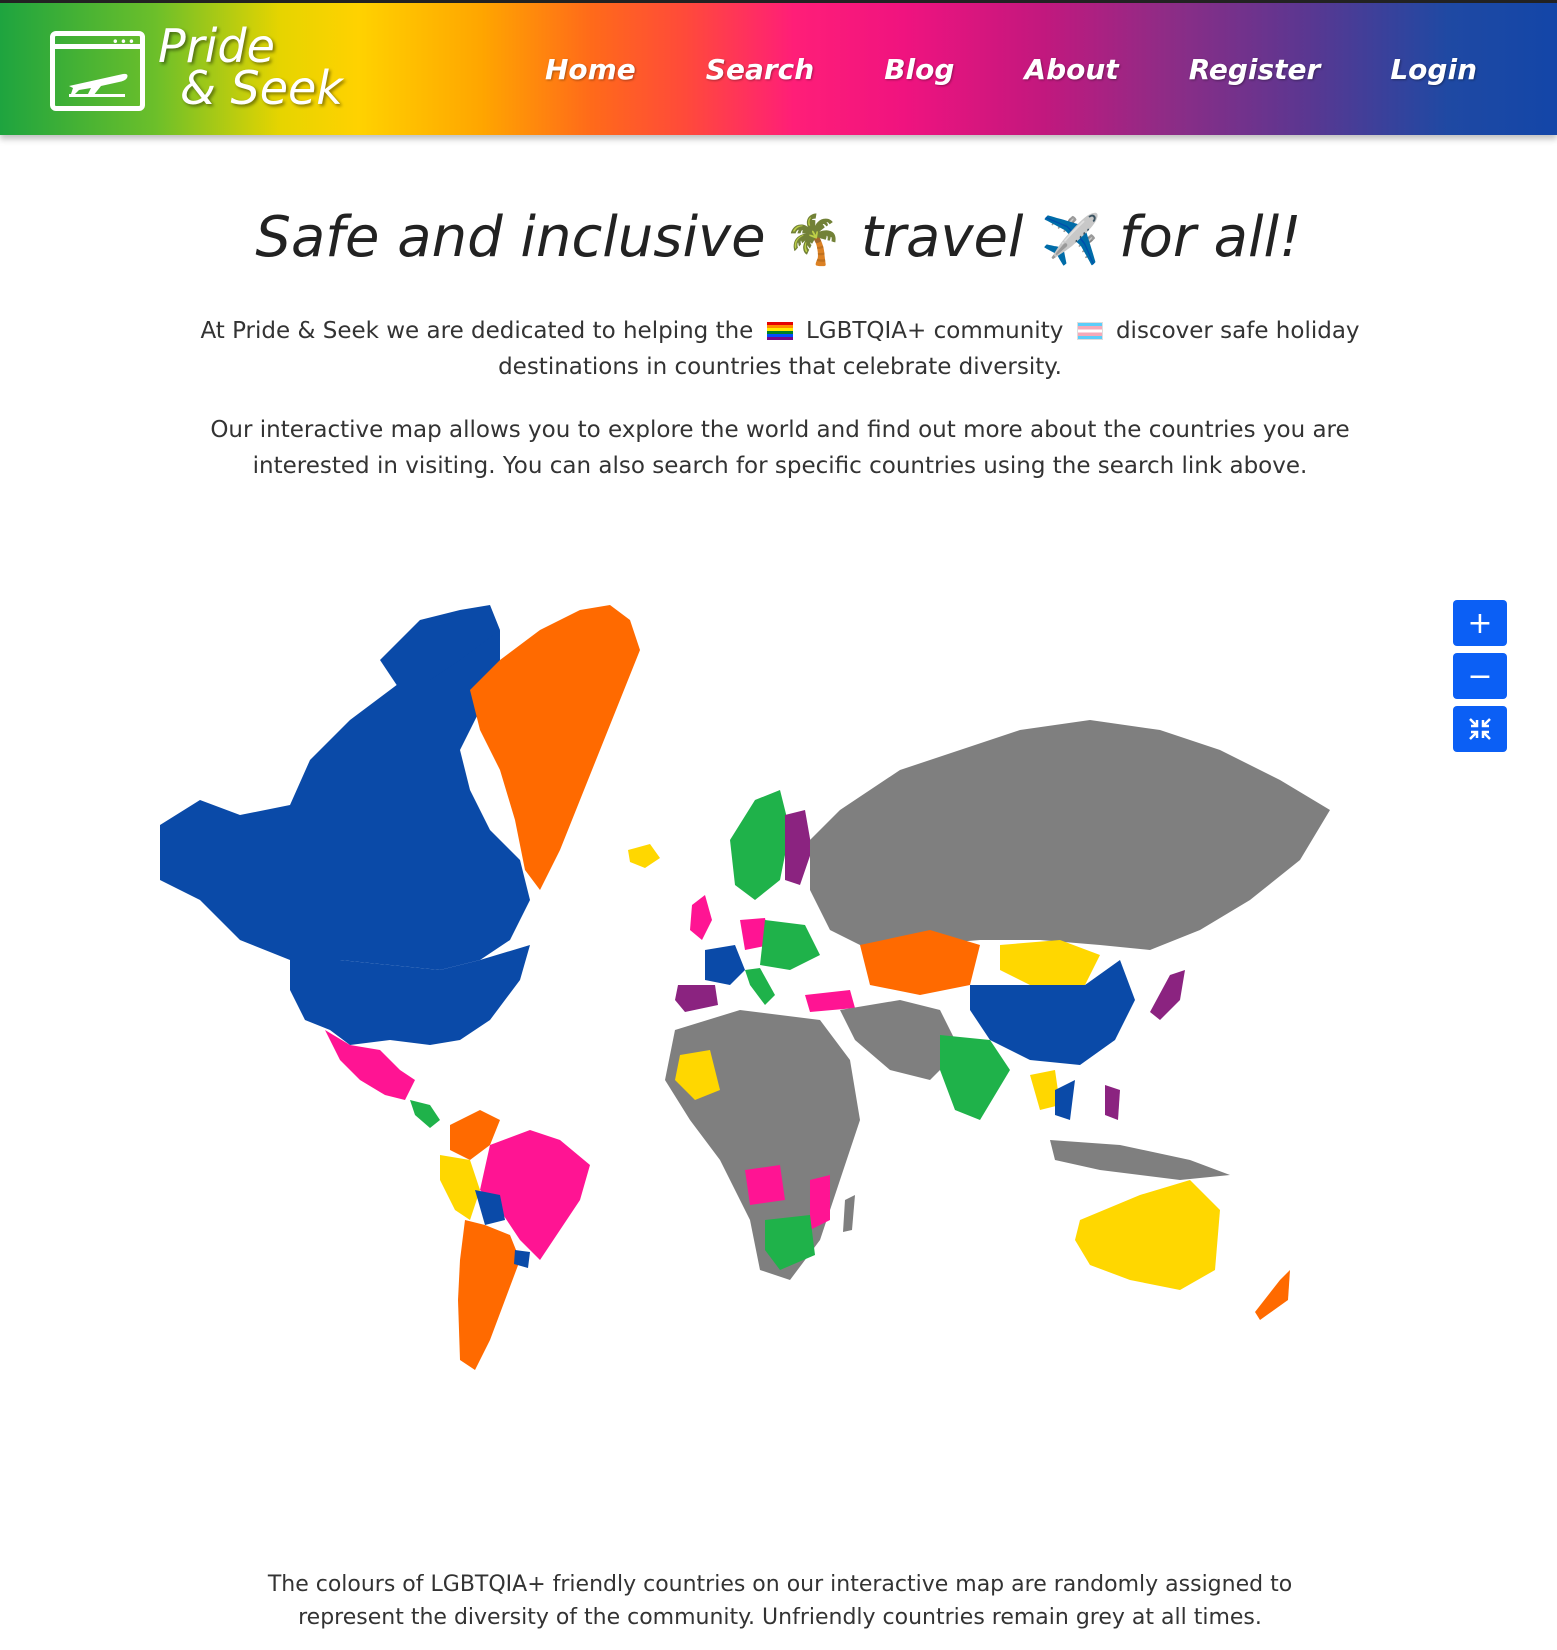  Describe the element at coordinates (919, 69) in the screenshot. I see `nav-blog: Blog` at that location.